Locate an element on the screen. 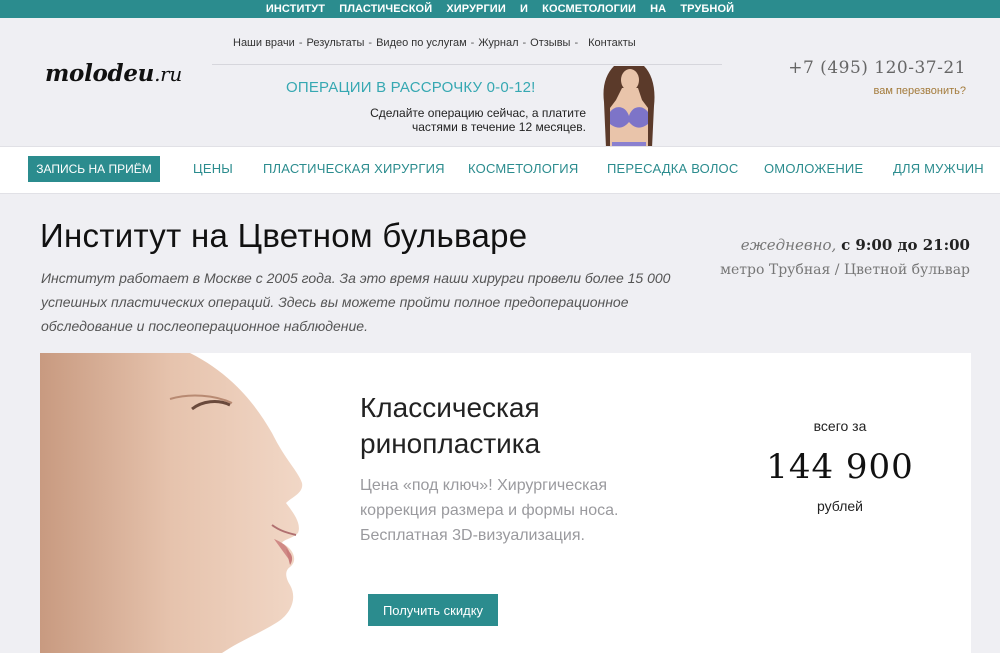 Image resolution: width=1000 pixels, height=653 pixels. nav-plastic-surgery: ПЛАСТИЧЕСКАЯ ХИРУРГИЯ is located at coordinates (354, 168).